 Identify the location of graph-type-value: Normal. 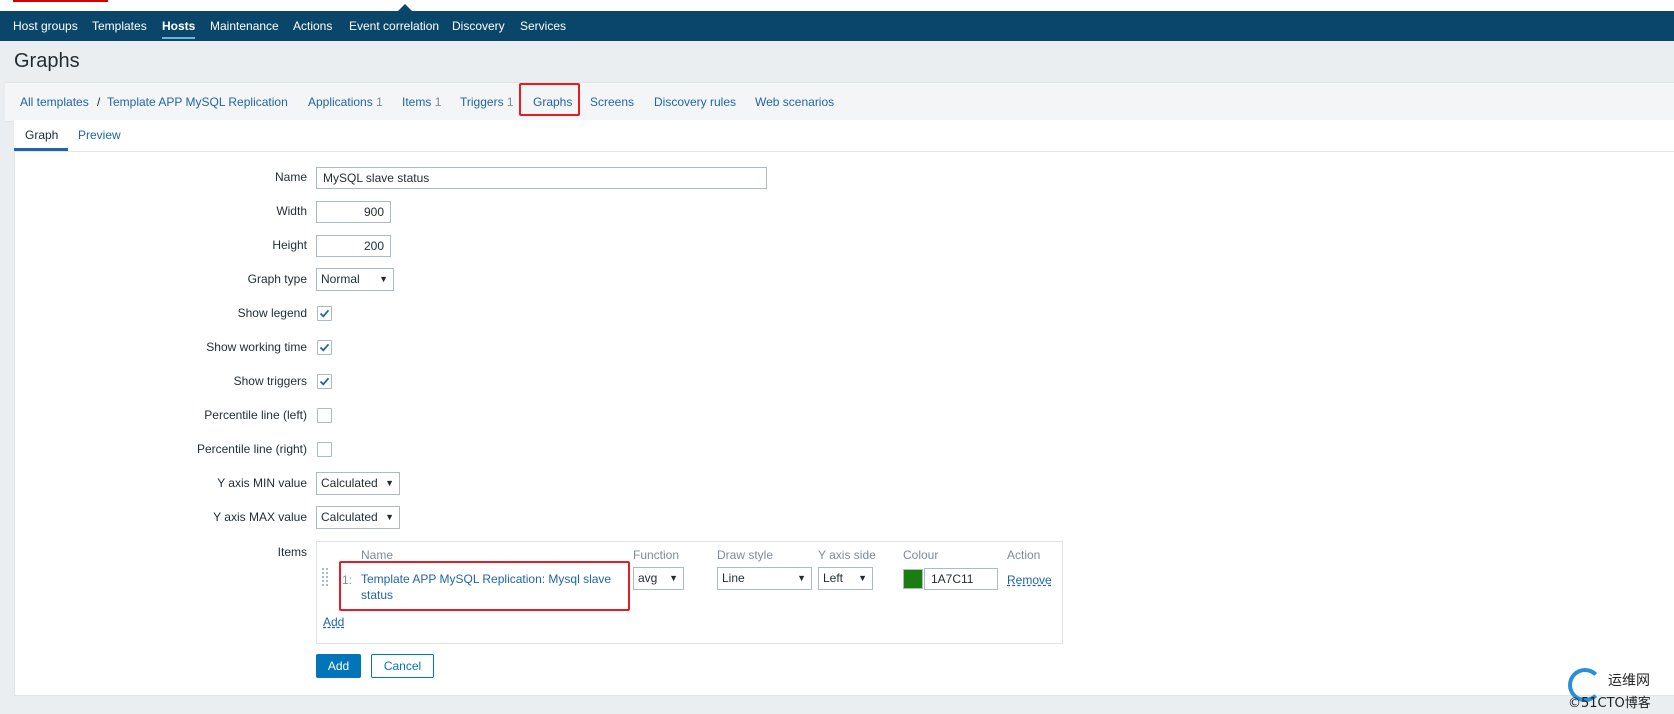
(340, 279).